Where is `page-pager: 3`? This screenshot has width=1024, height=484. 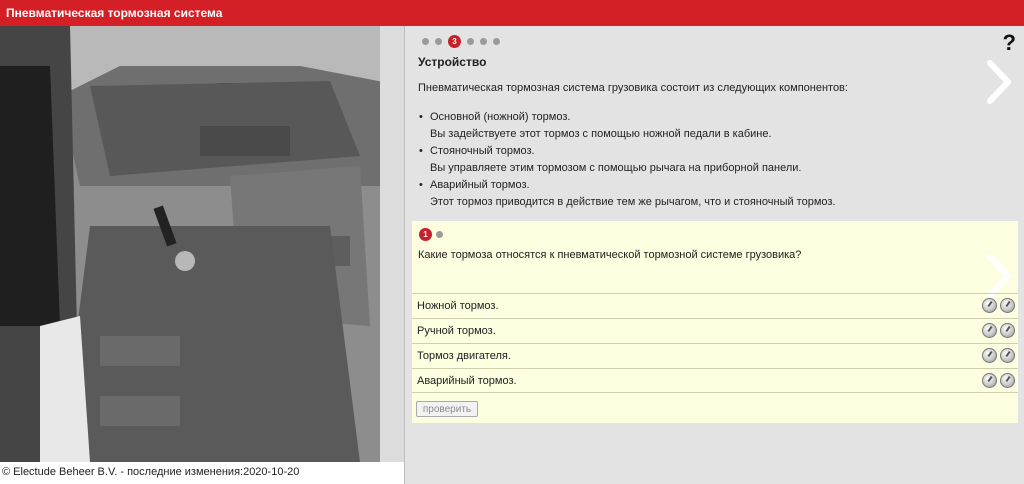 page-pager: 3 is located at coordinates (464, 41).